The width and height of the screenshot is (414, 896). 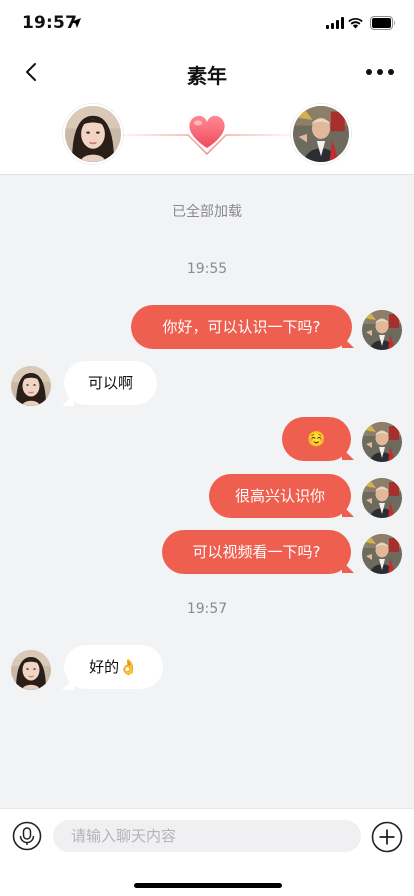 I want to click on match-banner, so click(x=207, y=136).